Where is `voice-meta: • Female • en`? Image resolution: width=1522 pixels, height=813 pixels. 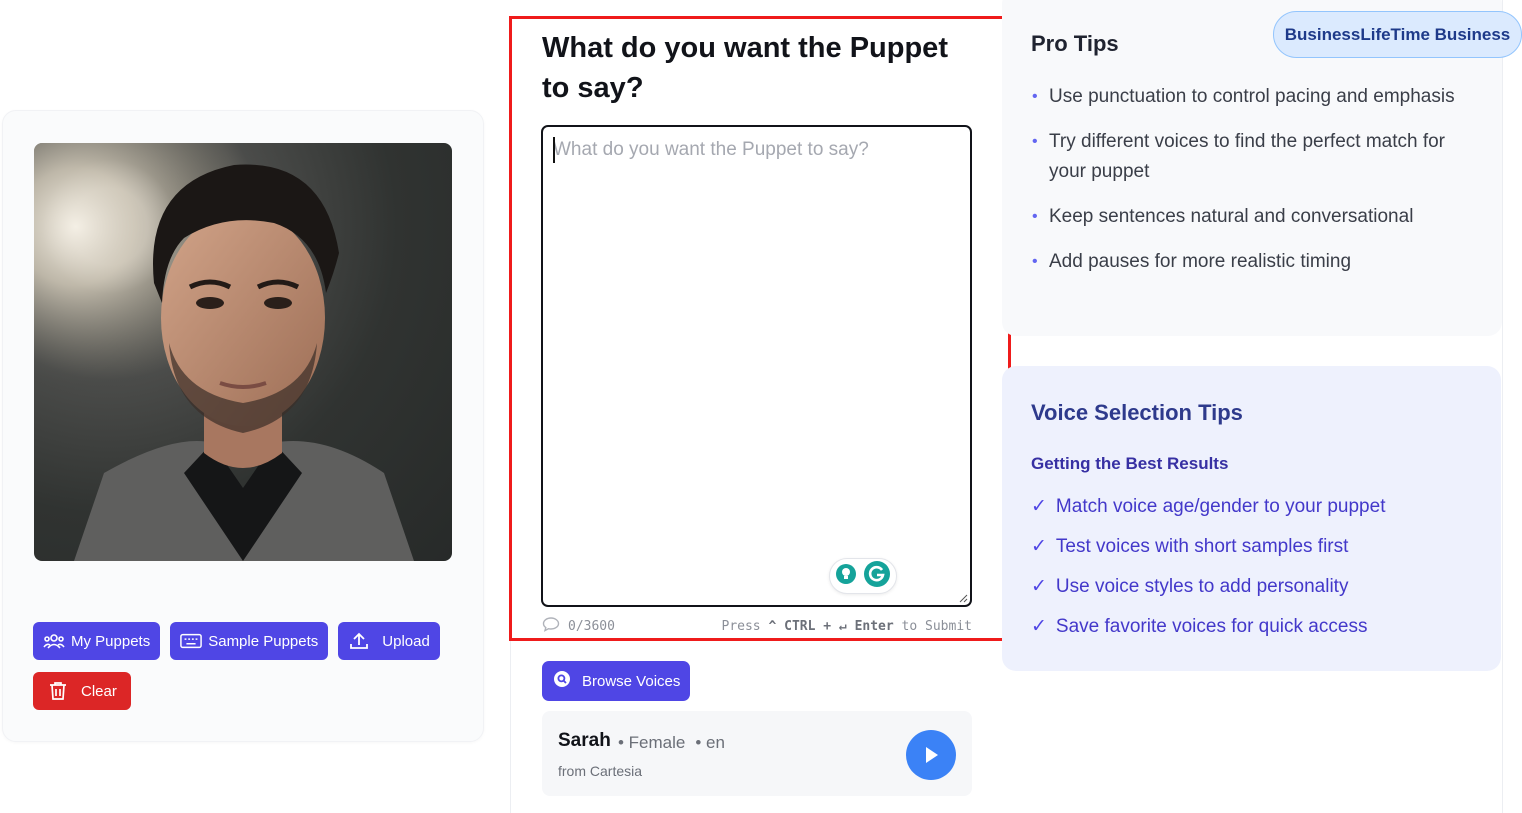 voice-meta: • Female • en is located at coordinates (671, 743).